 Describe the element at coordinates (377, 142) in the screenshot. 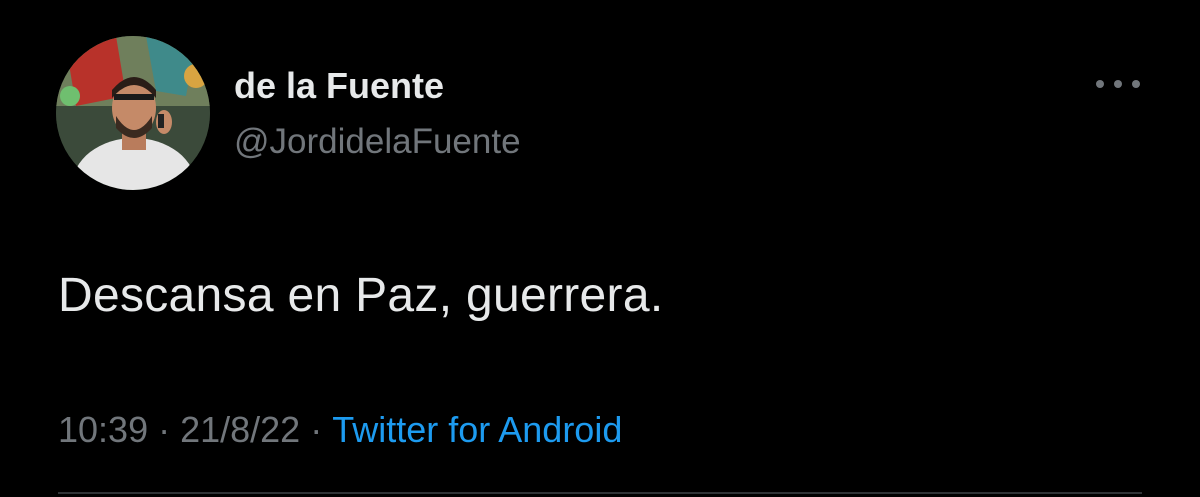

I see `author-handle: @JordidelaFuente` at that location.